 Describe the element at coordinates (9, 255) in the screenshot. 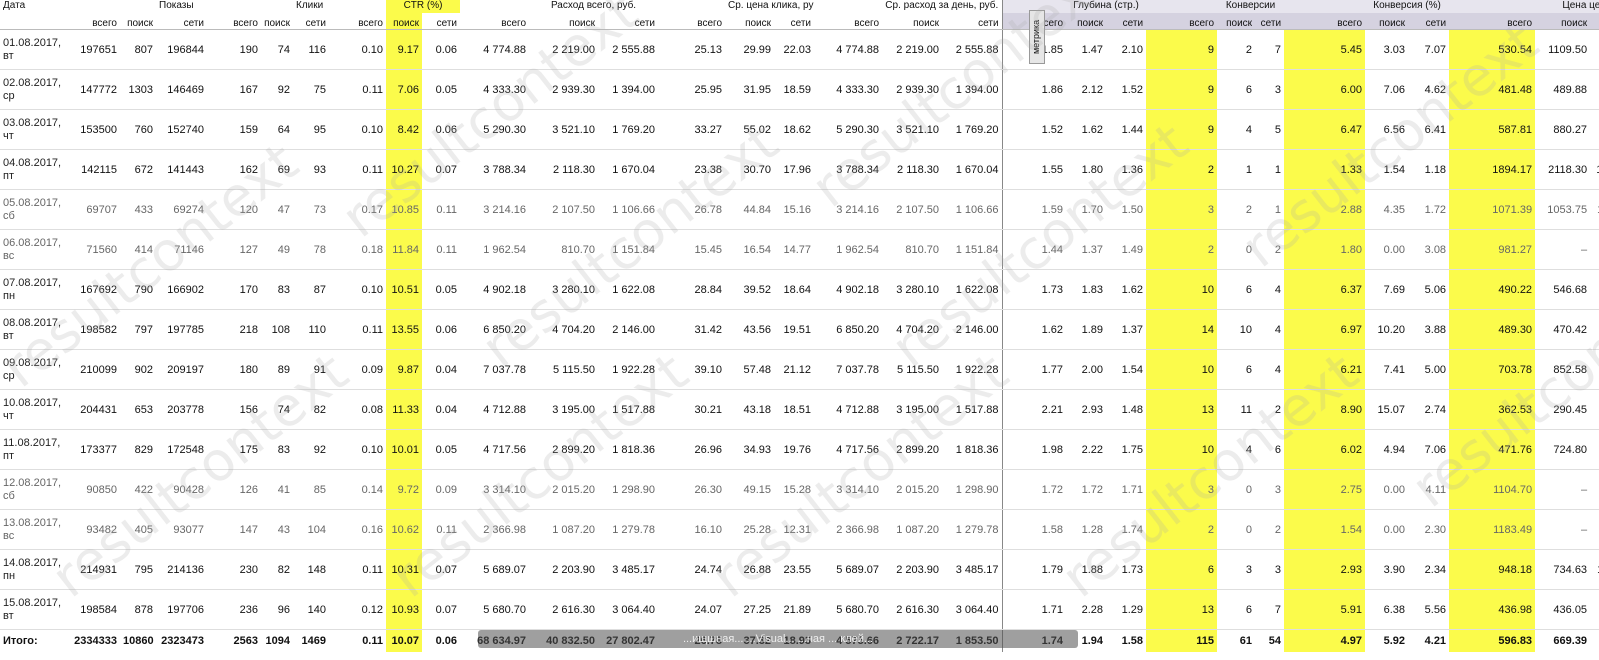

I see `weekday-value: вс` at that location.